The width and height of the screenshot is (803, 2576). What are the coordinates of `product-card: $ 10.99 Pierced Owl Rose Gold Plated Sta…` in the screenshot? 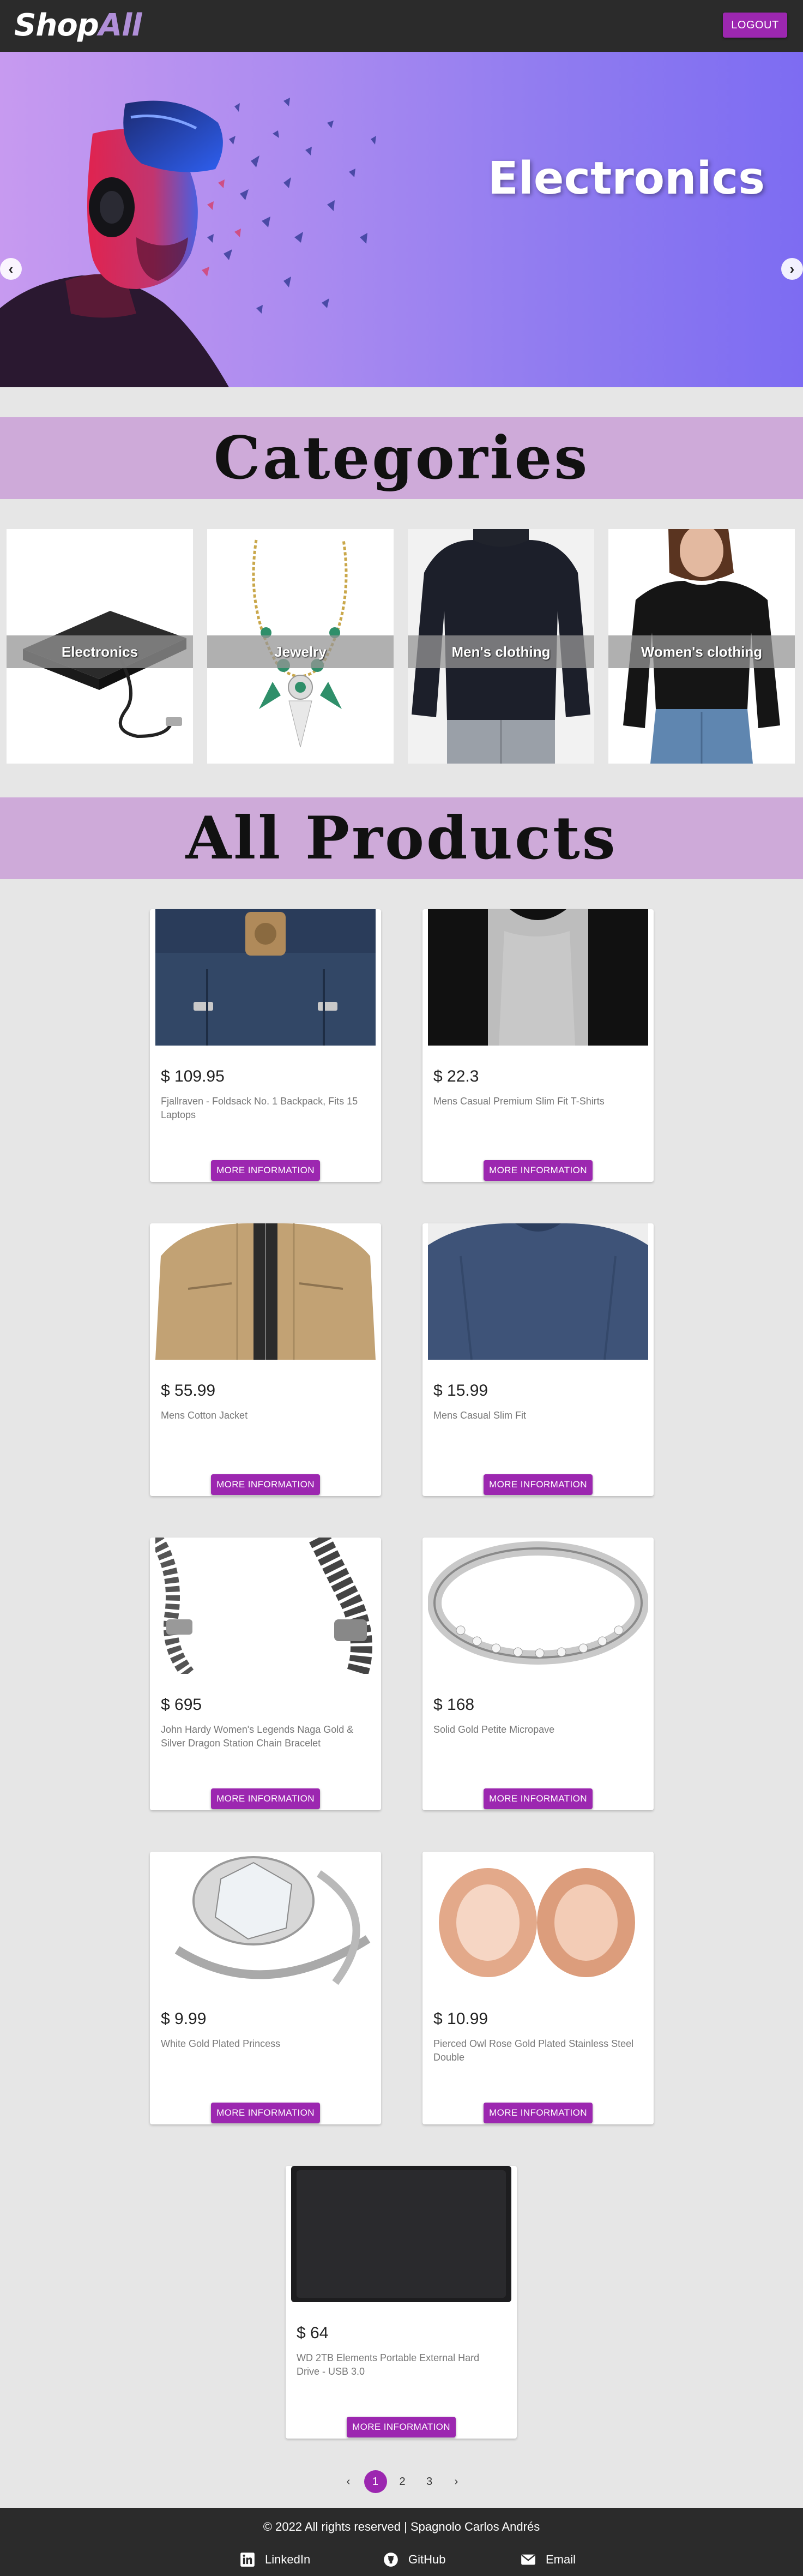 It's located at (538, 1988).